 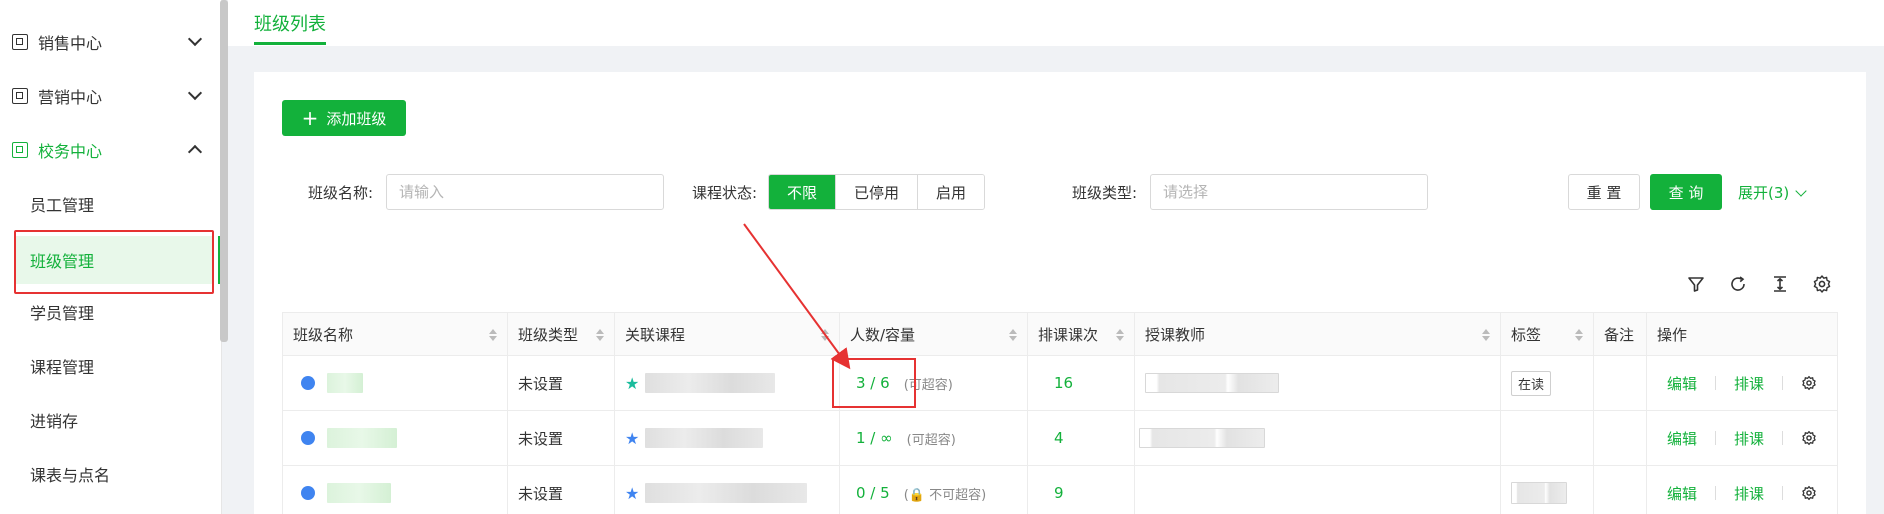 What do you see at coordinates (70, 43) in the screenshot?
I see `sidebar-group-label: 销售中心` at bounding box center [70, 43].